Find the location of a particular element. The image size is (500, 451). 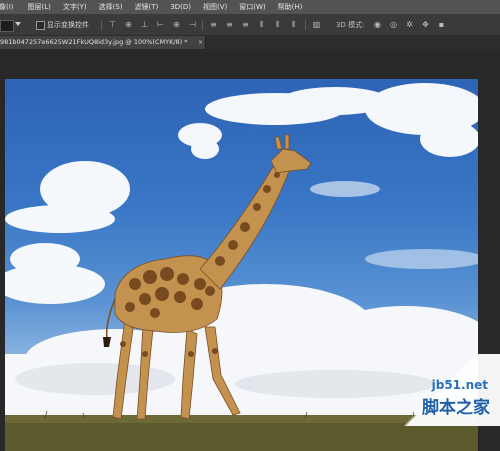

3d-slide-icon: ✥ is located at coordinates (425, 24).